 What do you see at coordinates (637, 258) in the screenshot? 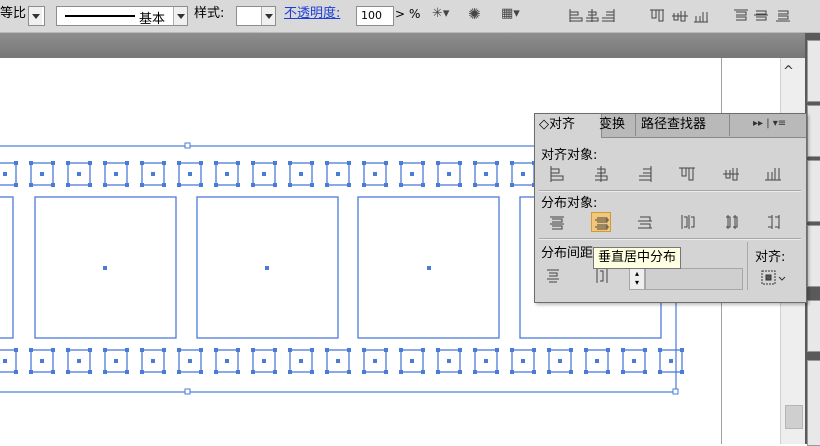
I see `tooltip: 垂直居中分布` at bounding box center [637, 258].